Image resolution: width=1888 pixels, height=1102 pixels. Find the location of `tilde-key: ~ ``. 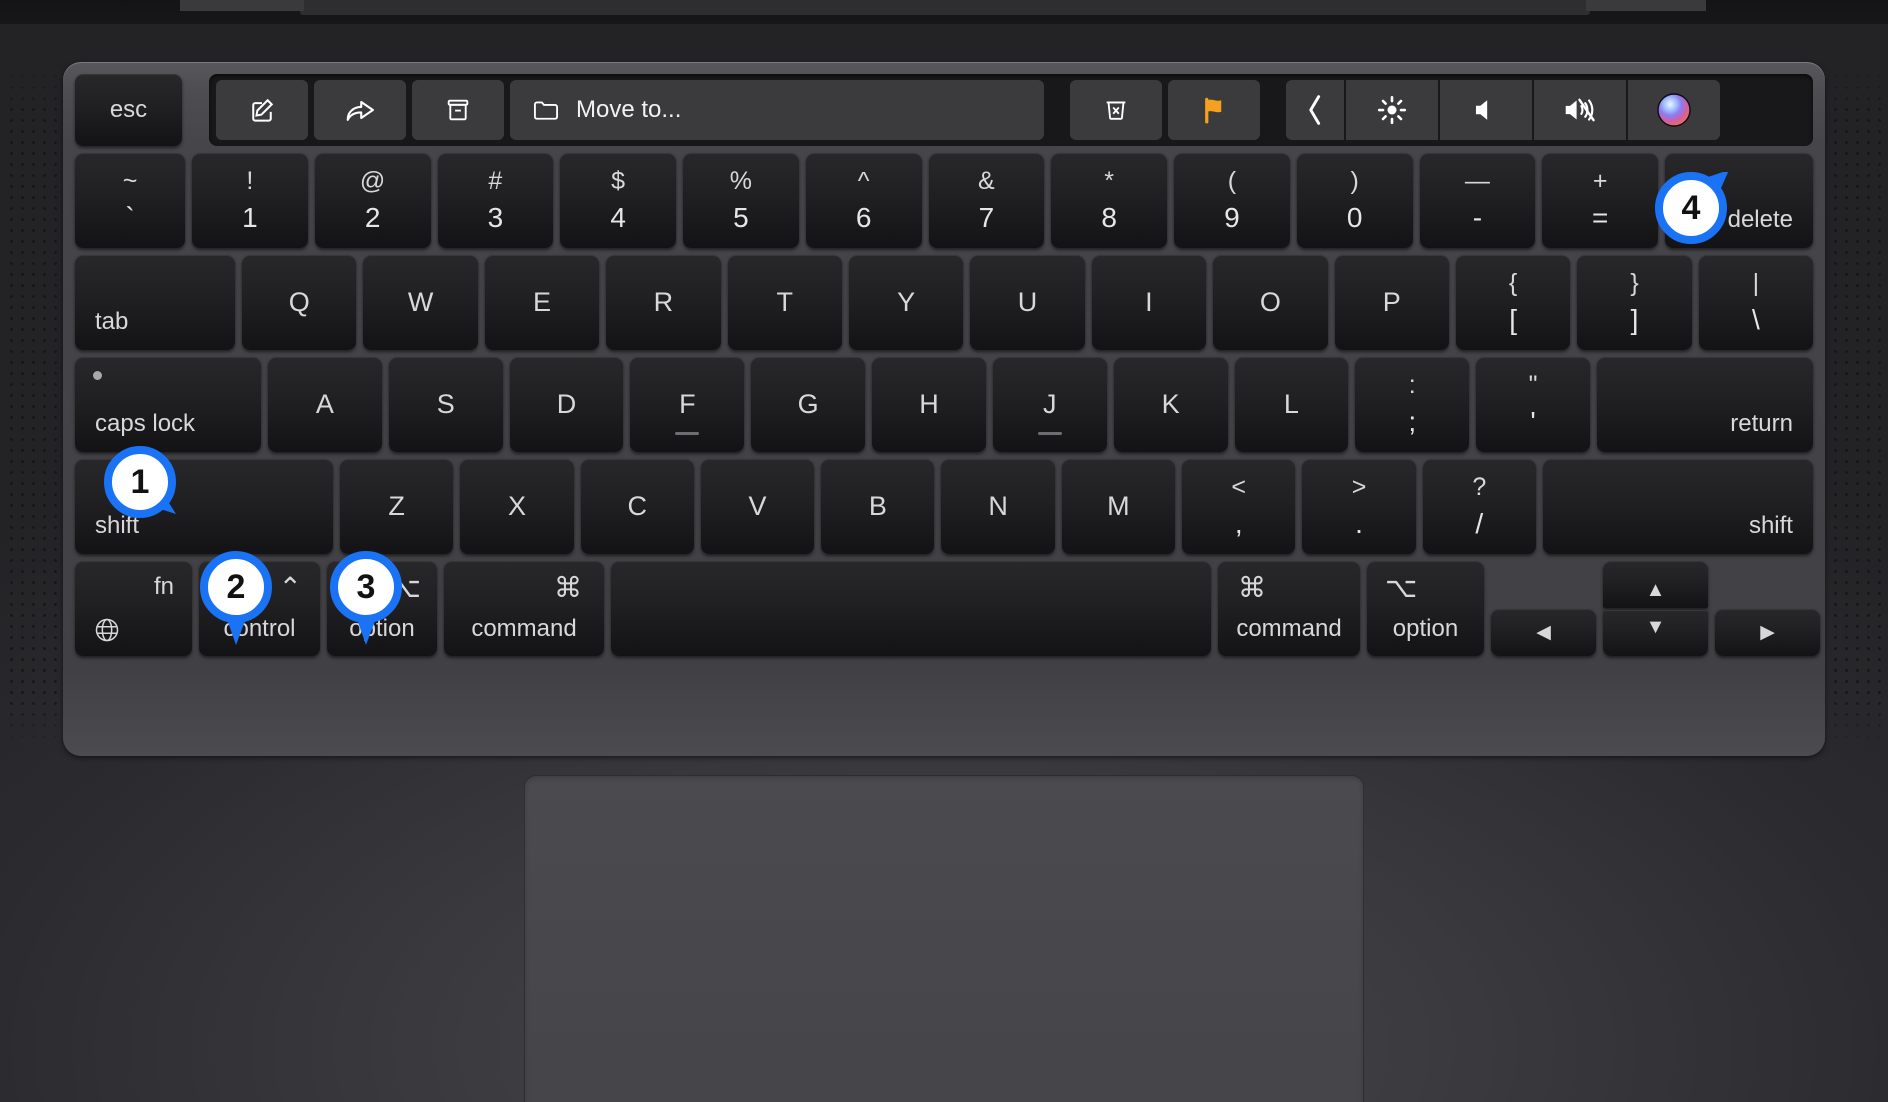

tilde-key: ~ ` is located at coordinates (130, 200).